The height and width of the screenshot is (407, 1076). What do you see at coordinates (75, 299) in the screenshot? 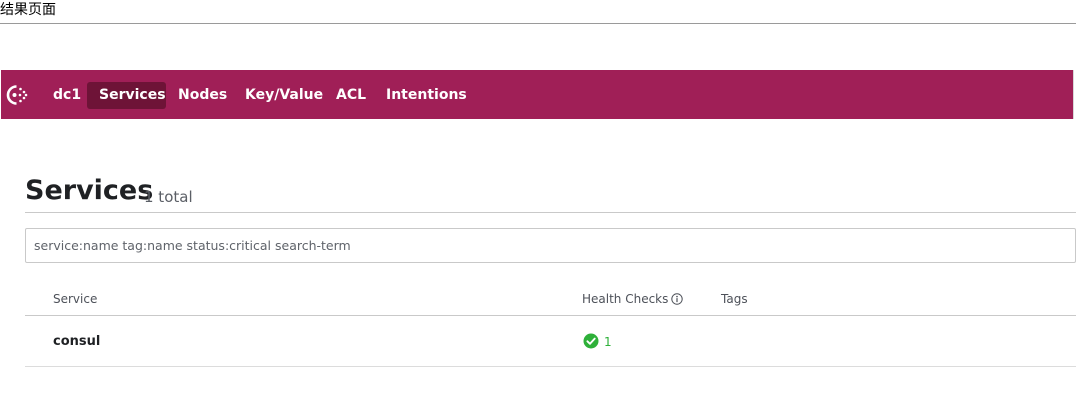
I see `column-header-service: Service` at bounding box center [75, 299].